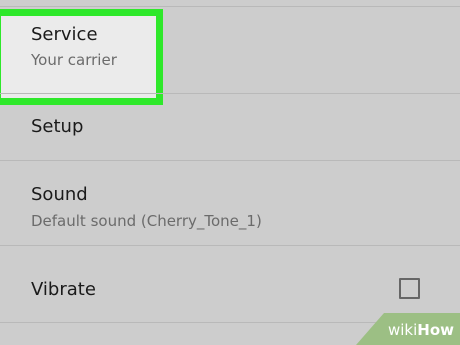  What do you see at coordinates (59, 194) in the screenshot?
I see `settings-item-title: Sound` at bounding box center [59, 194].